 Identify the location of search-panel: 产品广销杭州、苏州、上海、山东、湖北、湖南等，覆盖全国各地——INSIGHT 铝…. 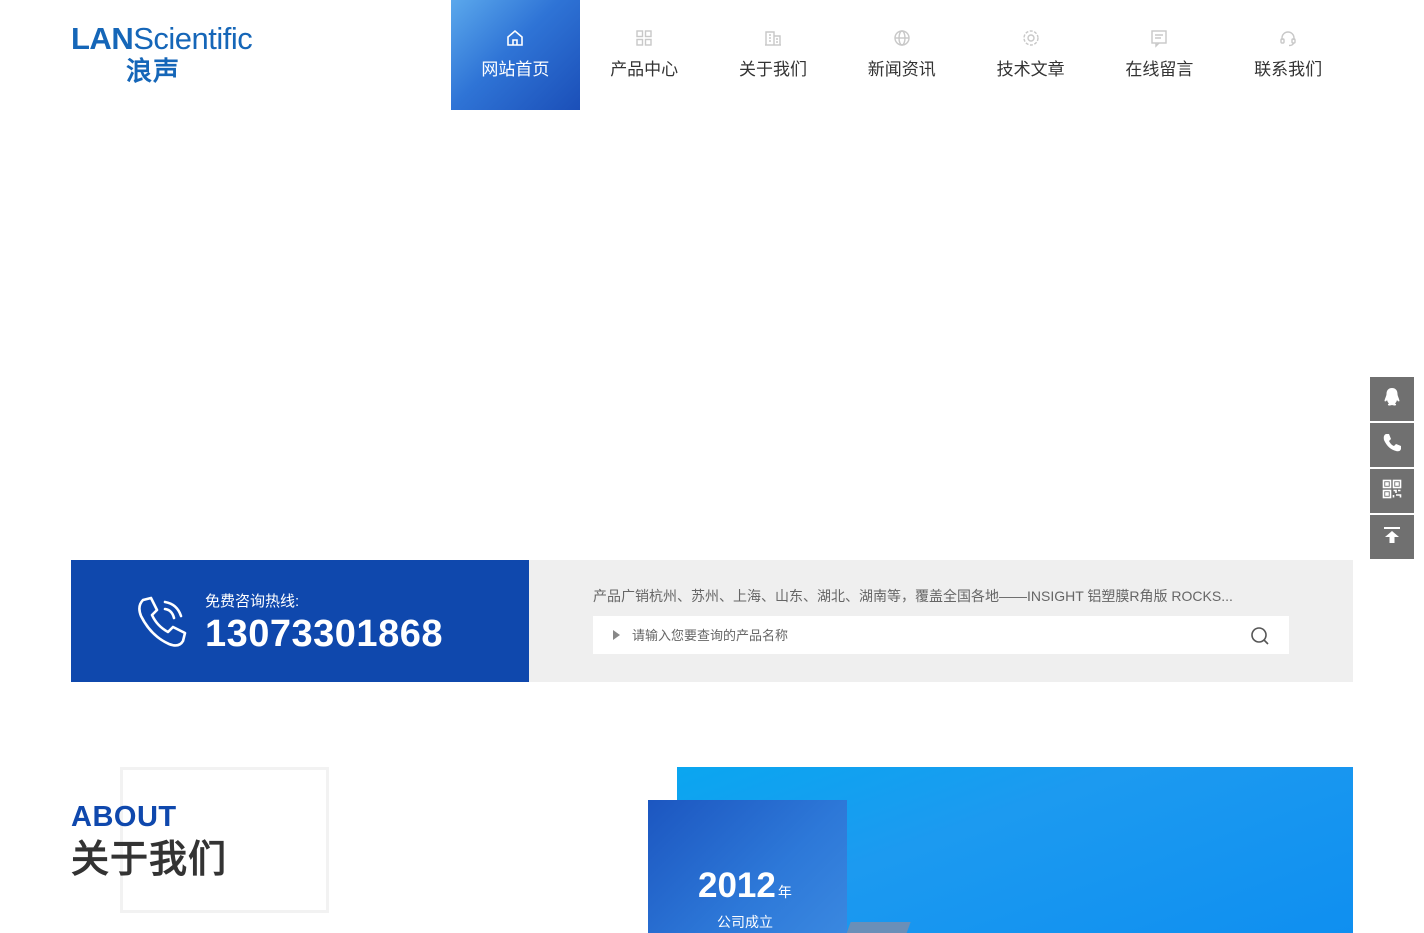
(941, 621).